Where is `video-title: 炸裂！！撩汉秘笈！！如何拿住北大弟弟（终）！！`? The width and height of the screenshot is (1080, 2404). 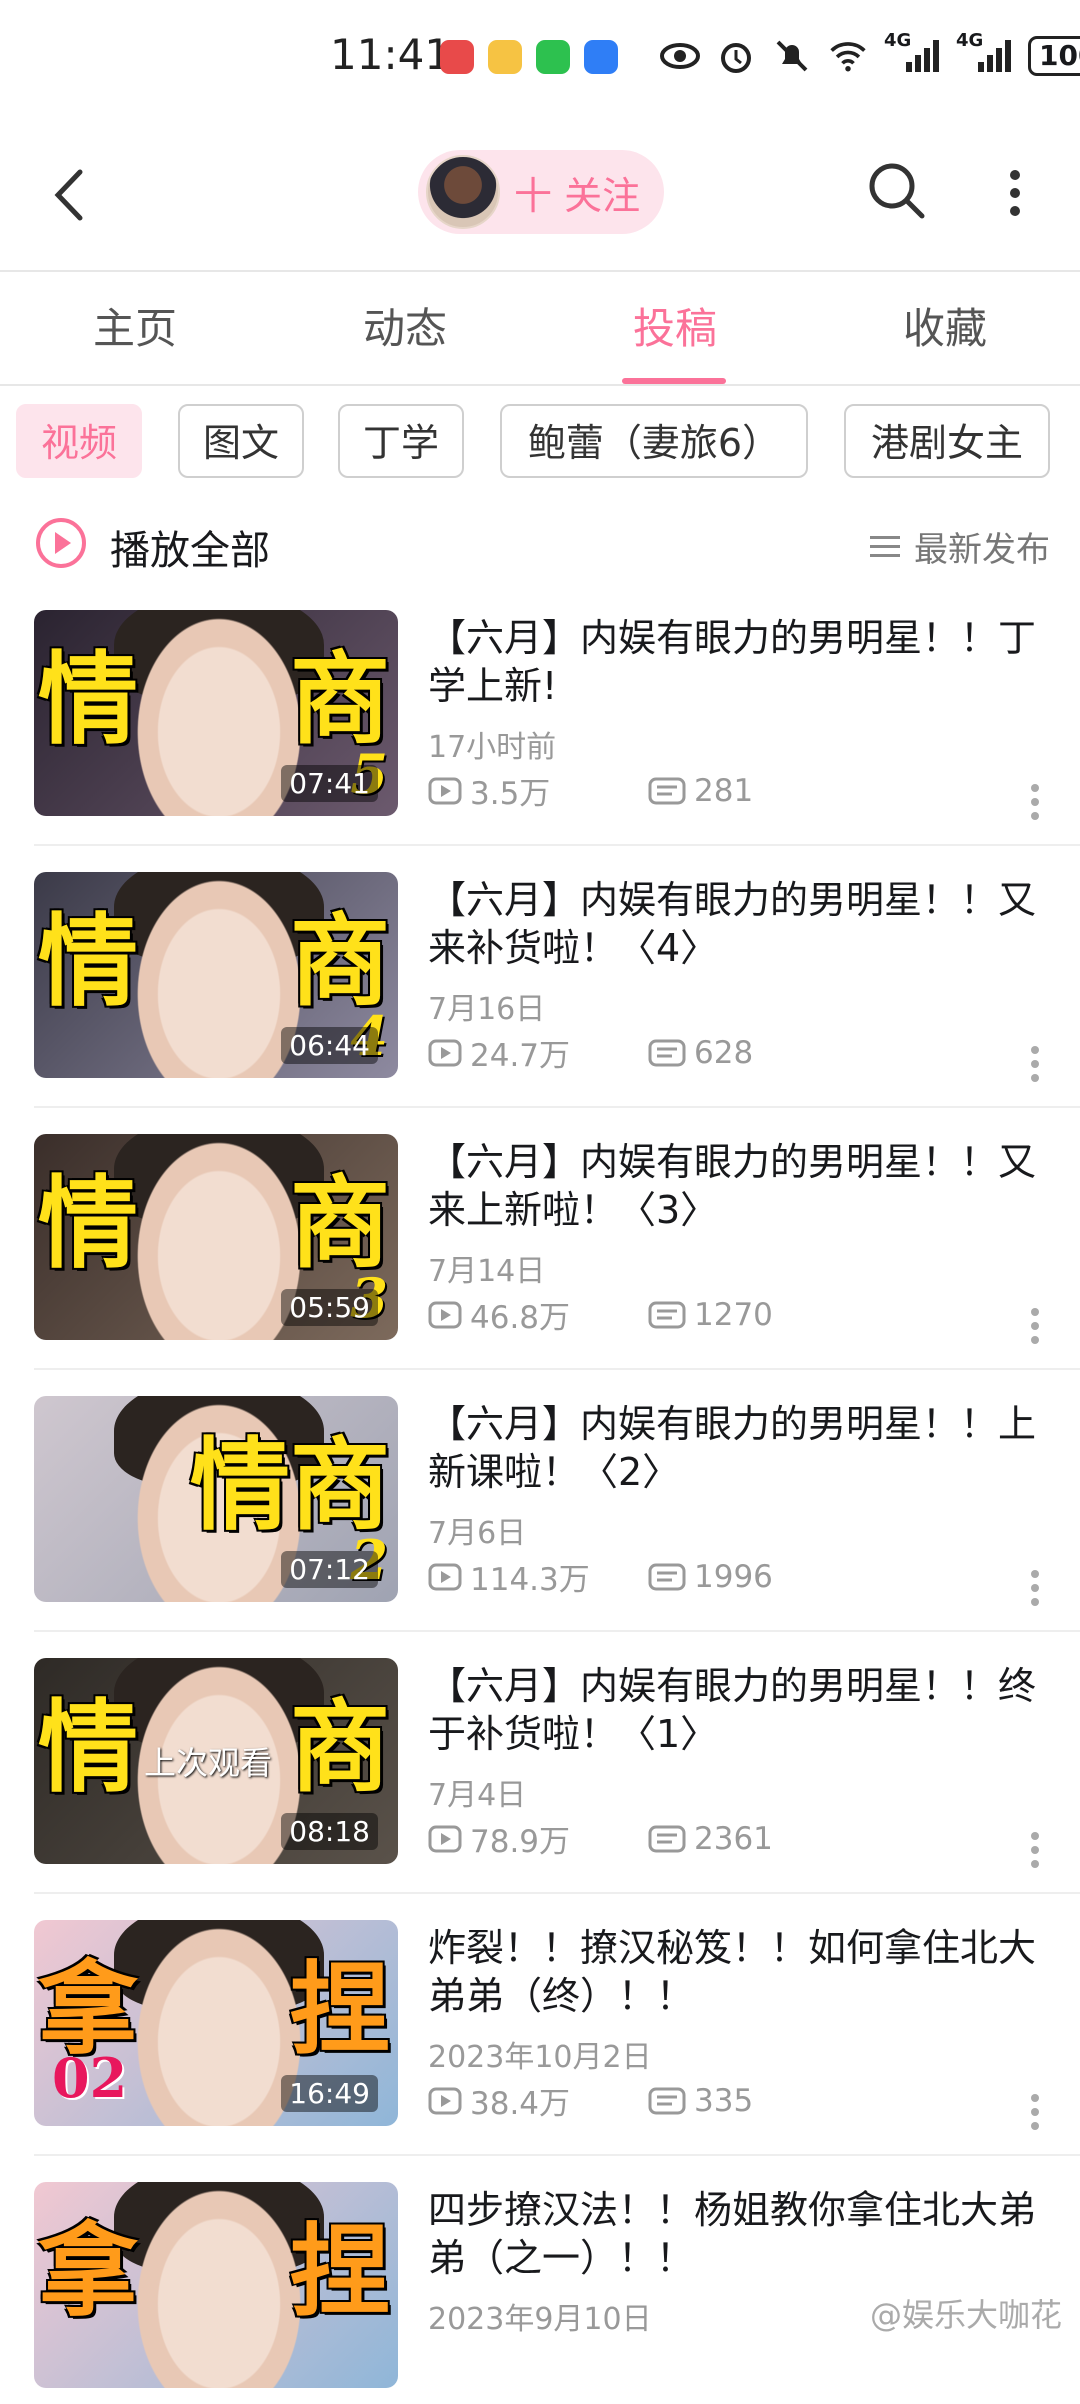
video-title: 炸裂！！撩汉秘笈！！如何拿住北大弟弟（终）！！ is located at coordinates (738, 1972).